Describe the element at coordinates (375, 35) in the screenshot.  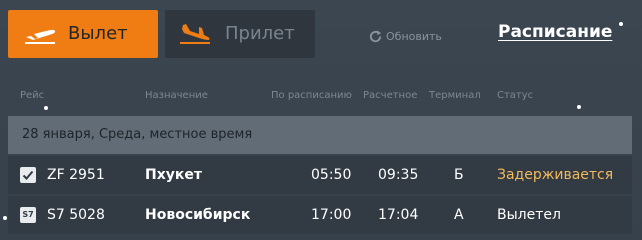
I see `refresh-icon` at that location.